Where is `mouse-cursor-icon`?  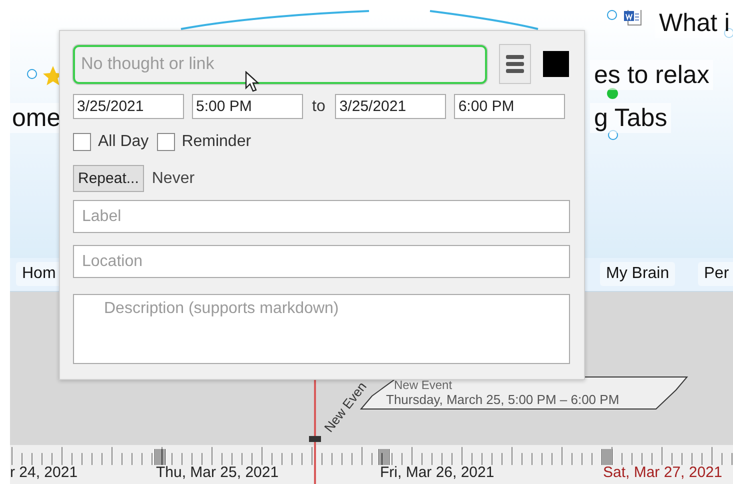 mouse-cursor-icon is located at coordinates (252, 82).